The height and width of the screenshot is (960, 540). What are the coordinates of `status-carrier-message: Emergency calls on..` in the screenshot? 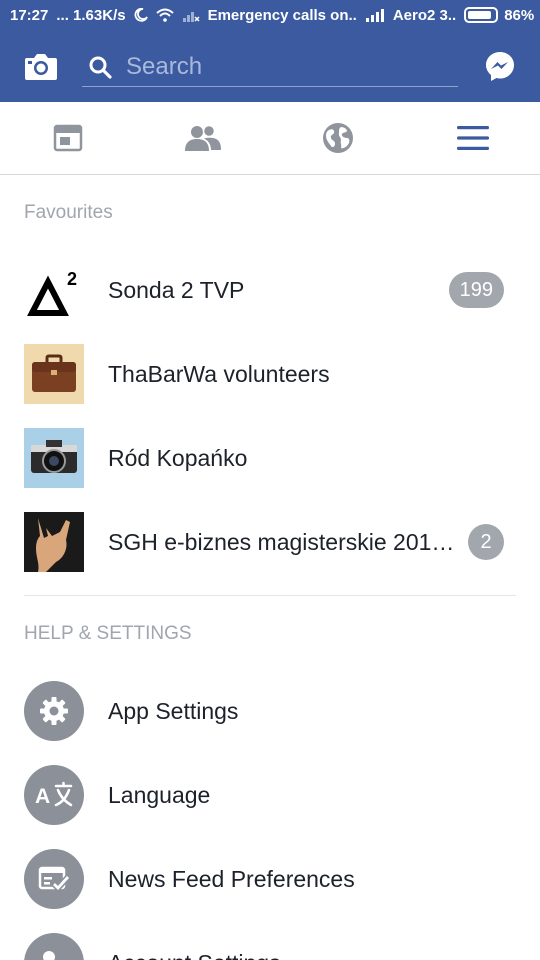 It's located at (282, 15).